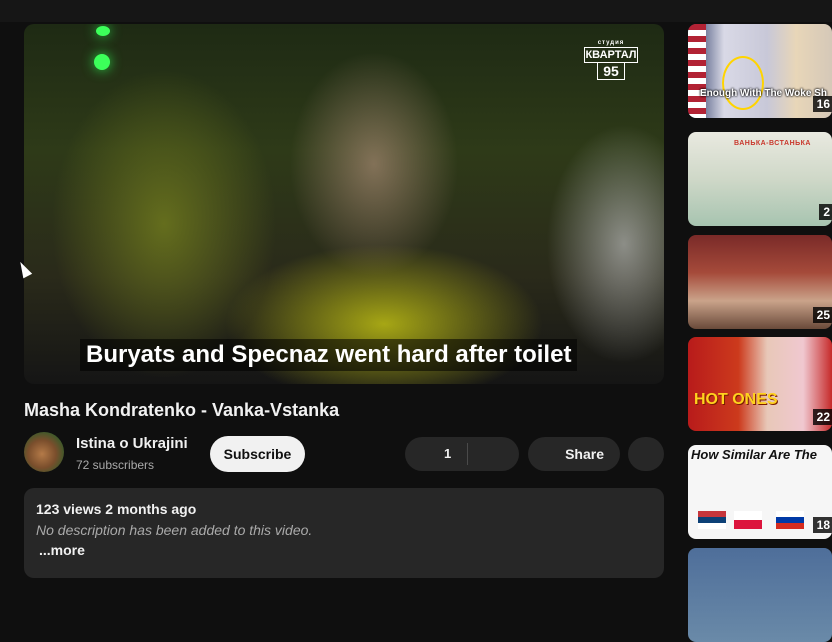 The width and height of the screenshot is (832, 642). Describe the element at coordinates (712, 520) in the screenshot. I see `serbia-flag-image` at that location.